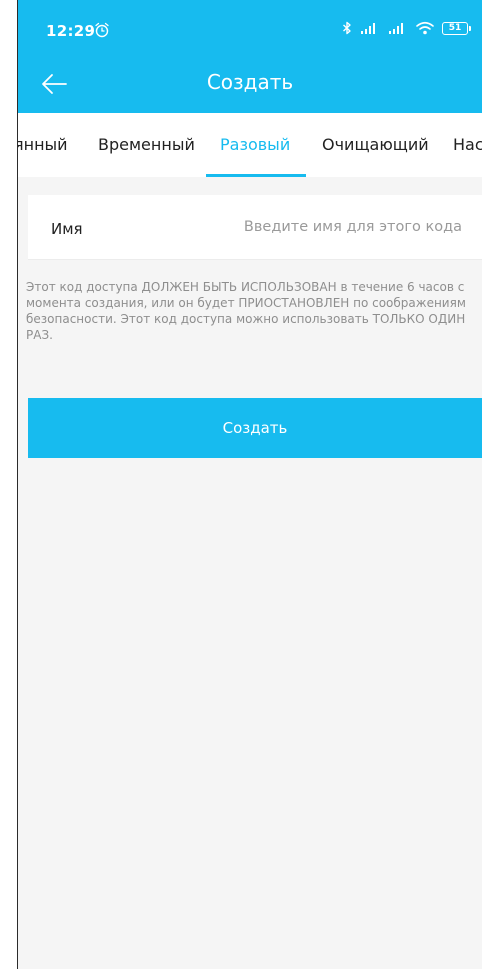 The image size is (482, 969). I want to click on tab-bar: янный Временный Разовый Очищающий Нас, so click(250, 145).